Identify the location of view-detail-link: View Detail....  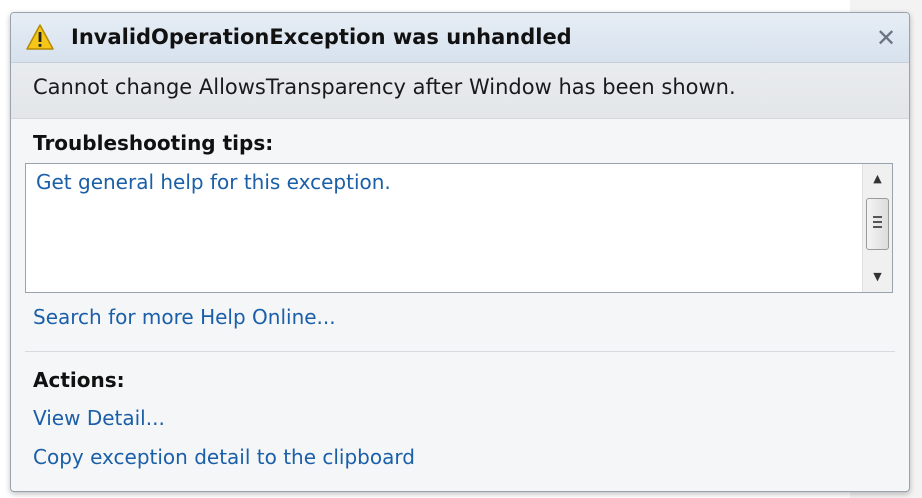
(99, 418).